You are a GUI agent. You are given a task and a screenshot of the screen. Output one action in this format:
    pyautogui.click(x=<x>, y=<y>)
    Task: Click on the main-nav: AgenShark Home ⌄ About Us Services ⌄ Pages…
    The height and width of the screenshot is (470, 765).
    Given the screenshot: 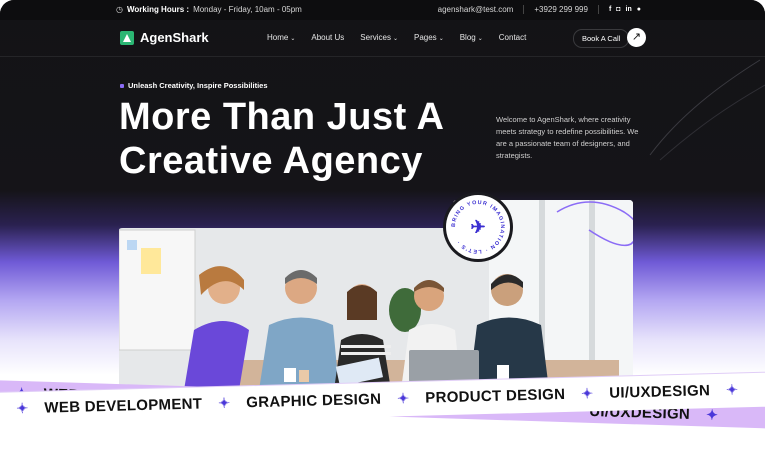 What is the action you would take?
    pyautogui.click(x=382, y=38)
    